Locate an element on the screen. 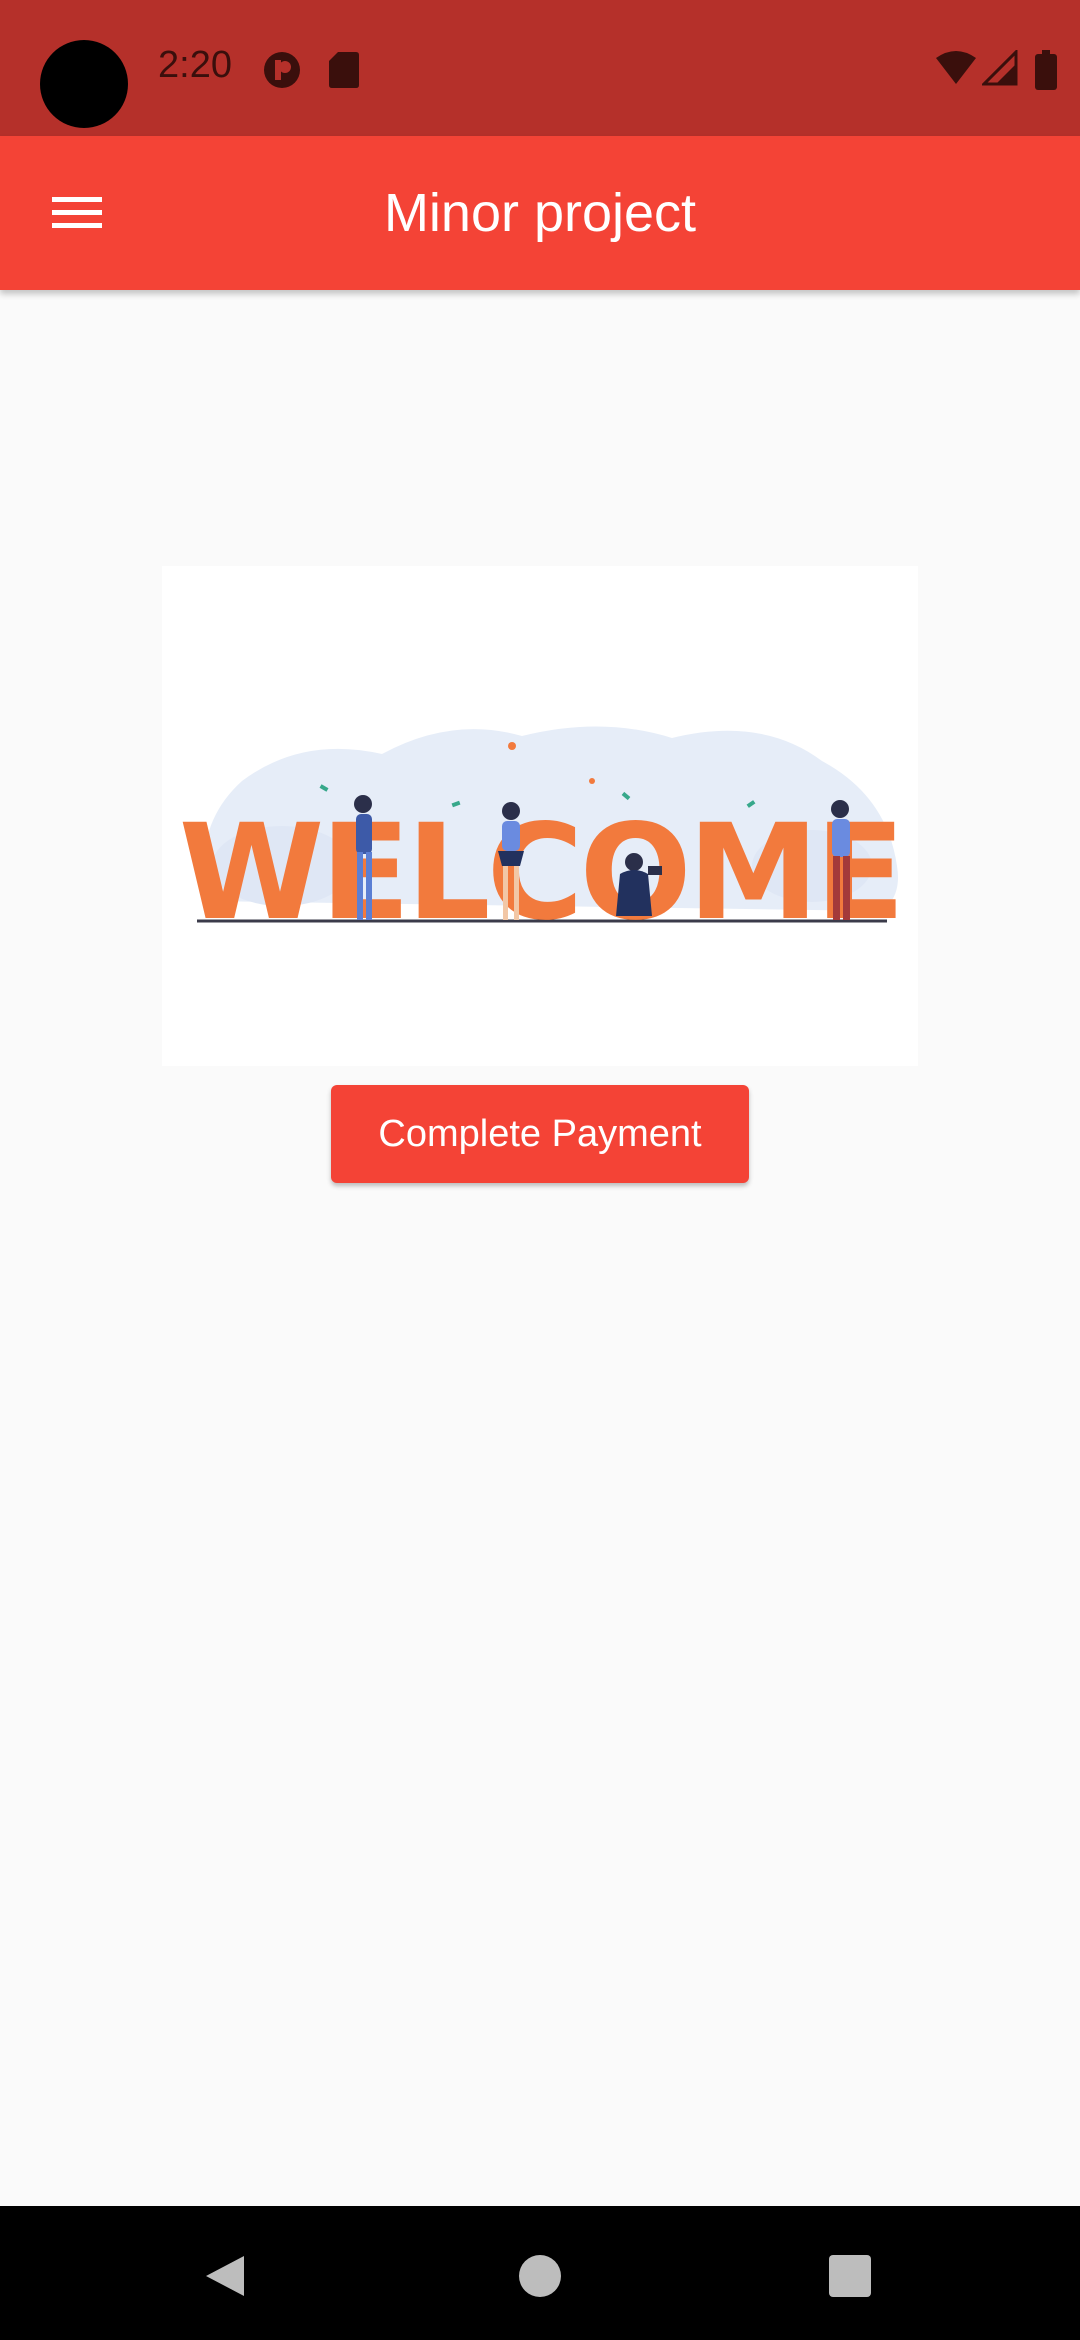 The height and width of the screenshot is (2340, 1080). navigation-bar is located at coordinates (540, 2273).